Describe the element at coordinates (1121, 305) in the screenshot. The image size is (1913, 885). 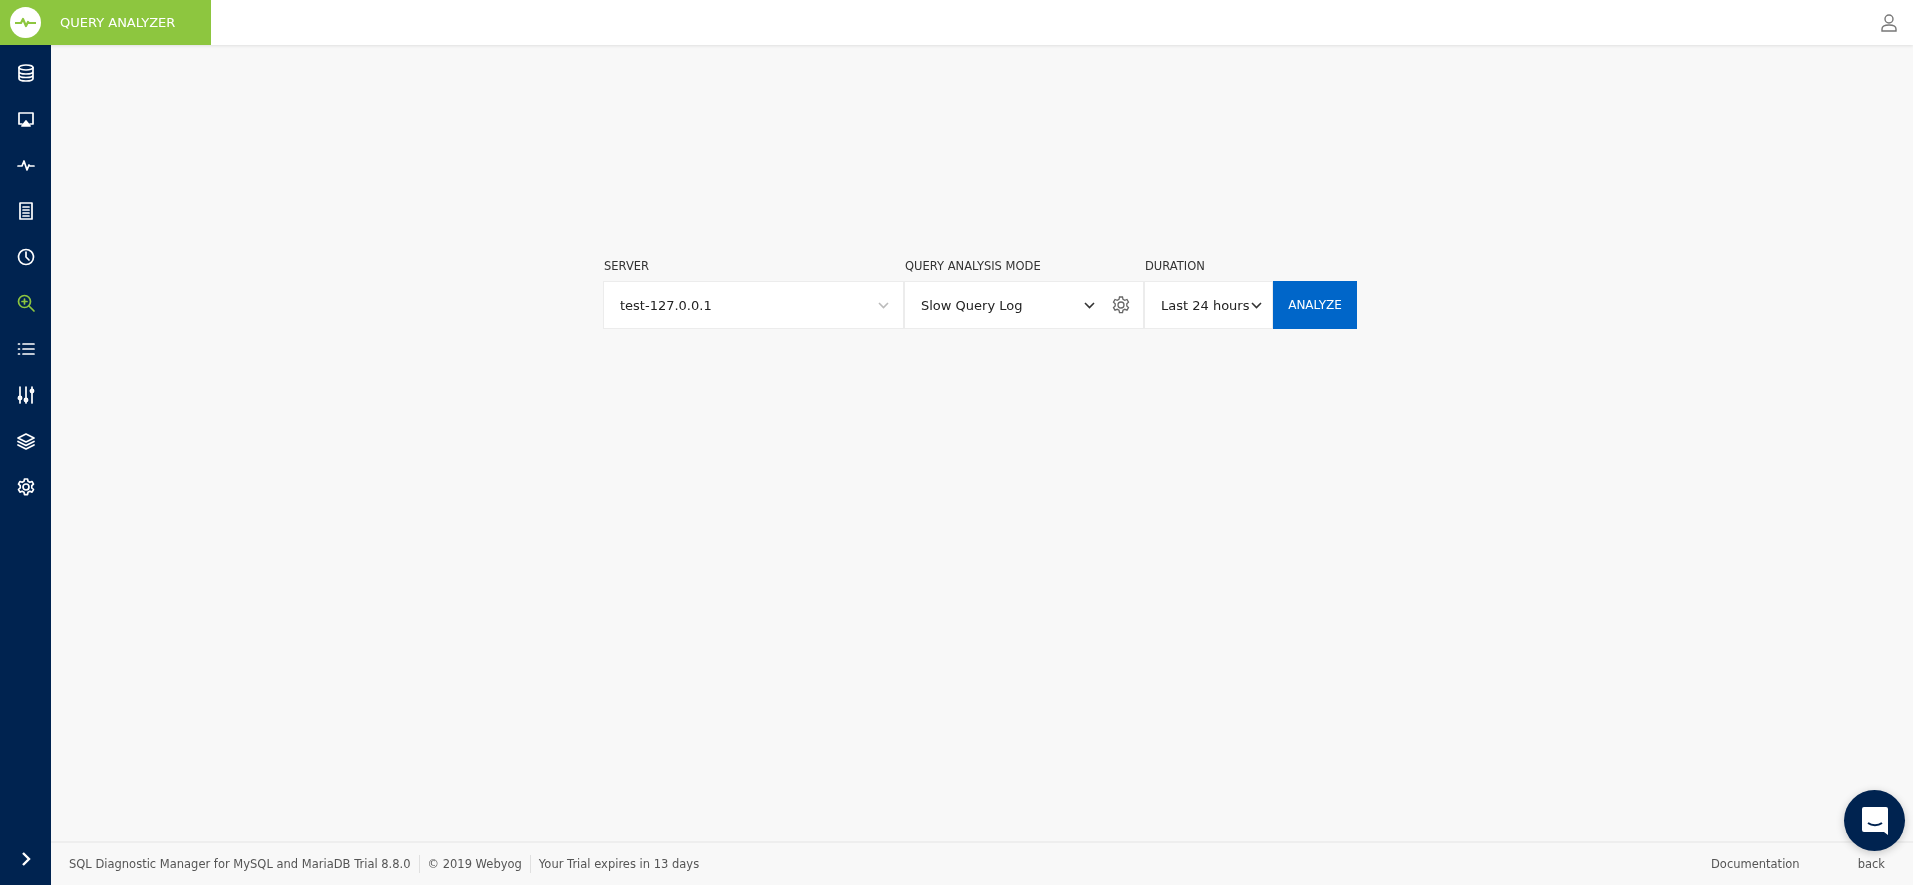
I see `settings-icon` at that location.